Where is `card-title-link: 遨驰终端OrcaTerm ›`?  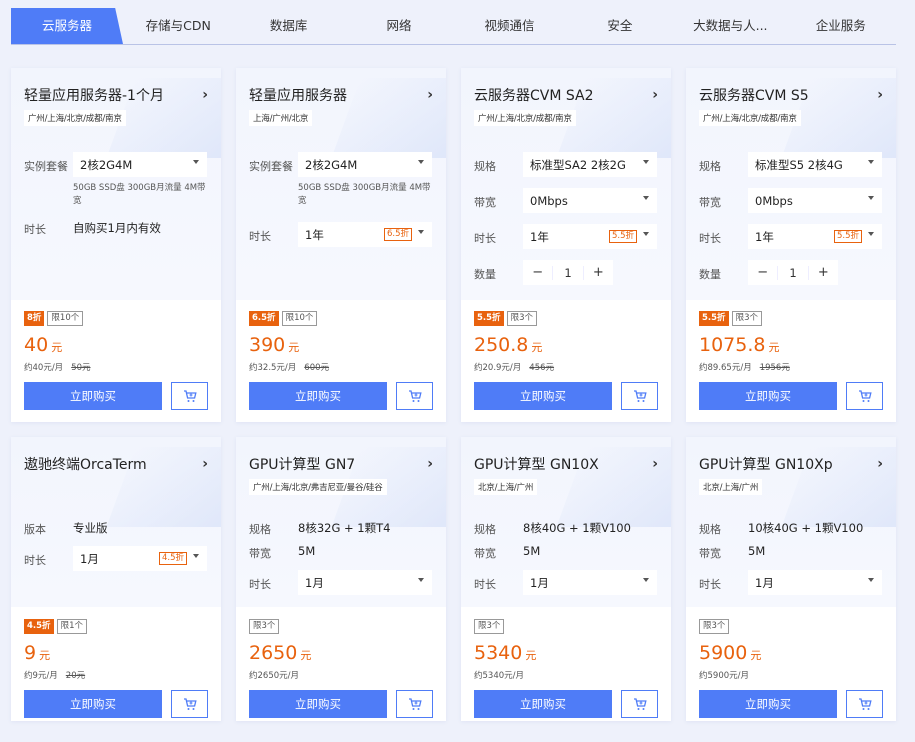
card-title-link: 遨驰终端OrcaTerm › is located at coordinates (116, 464).